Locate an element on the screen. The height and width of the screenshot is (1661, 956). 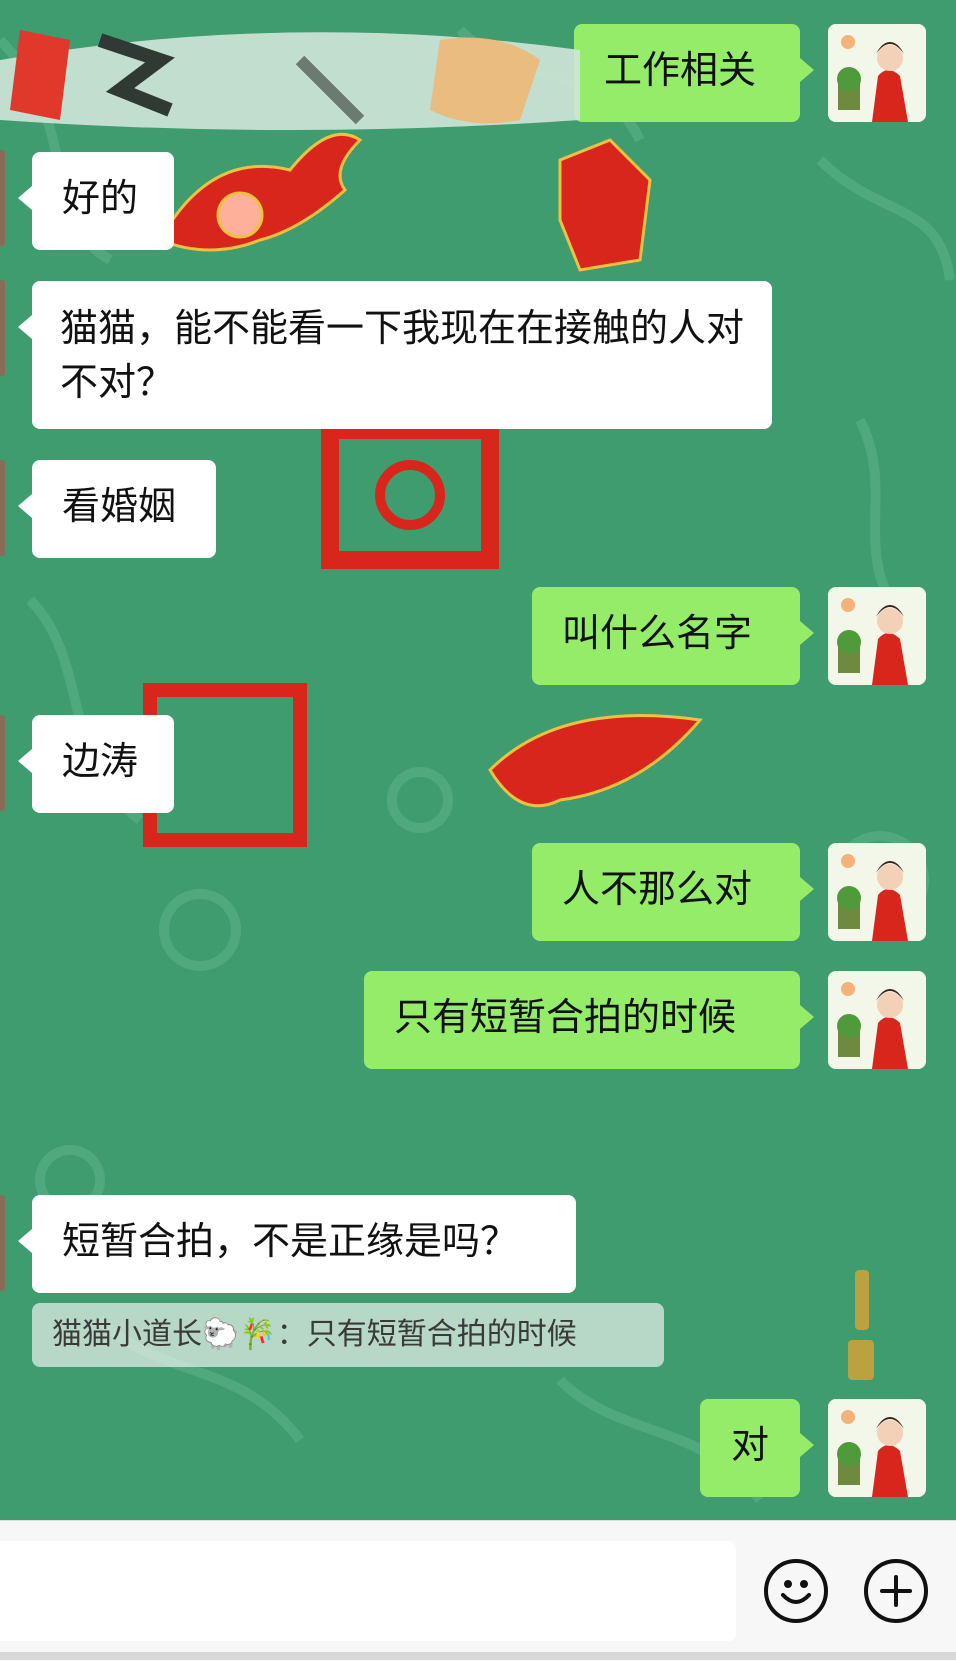
message-bubble-right: 对 is located at coordinates (757, 1448).